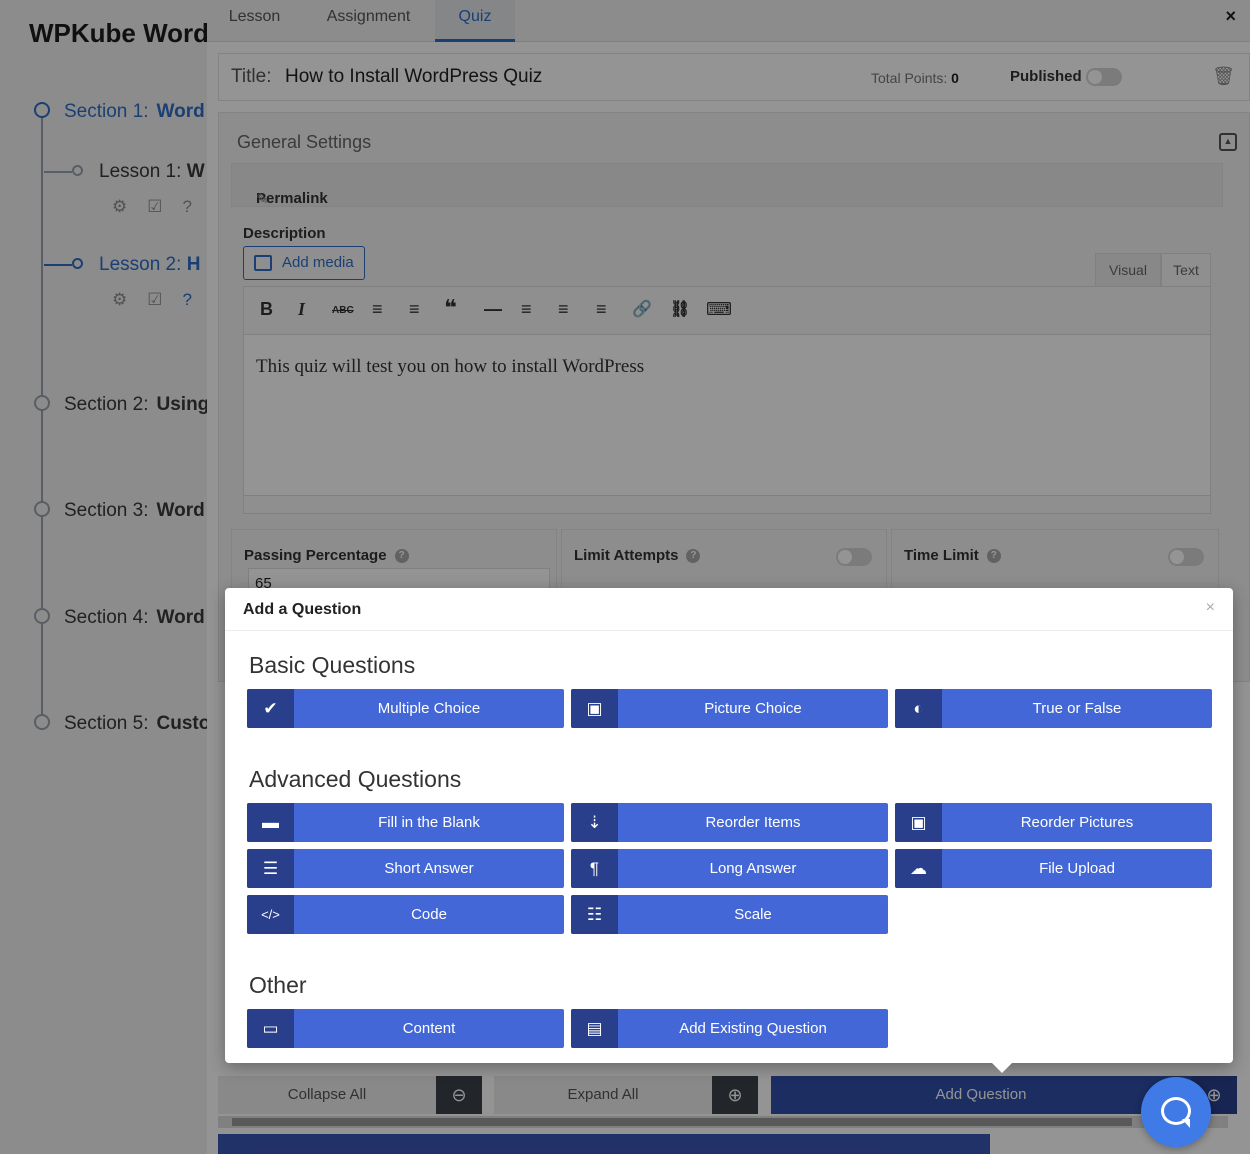  Describe the element at coordinates (429, 868) in the screenshot. I see `button-label: Short Answer` at that location.